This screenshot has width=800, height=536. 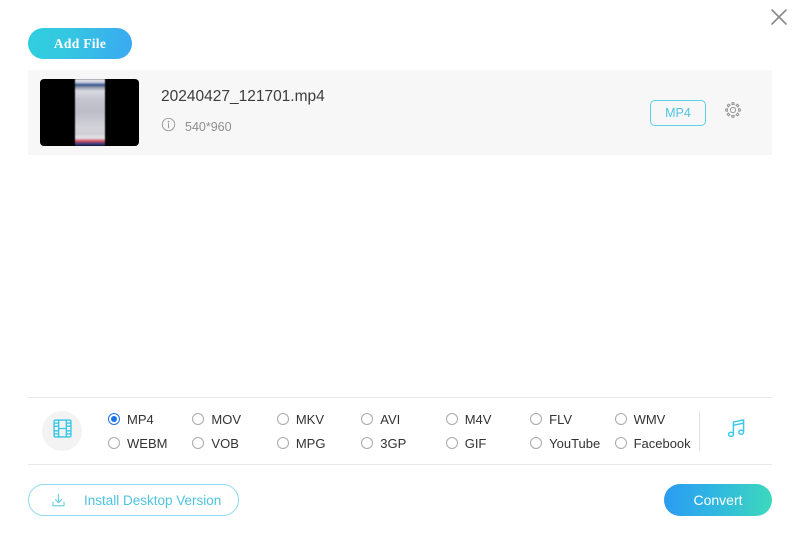 I want to click on format-option-label: GIF, so click(x=475, y=443).